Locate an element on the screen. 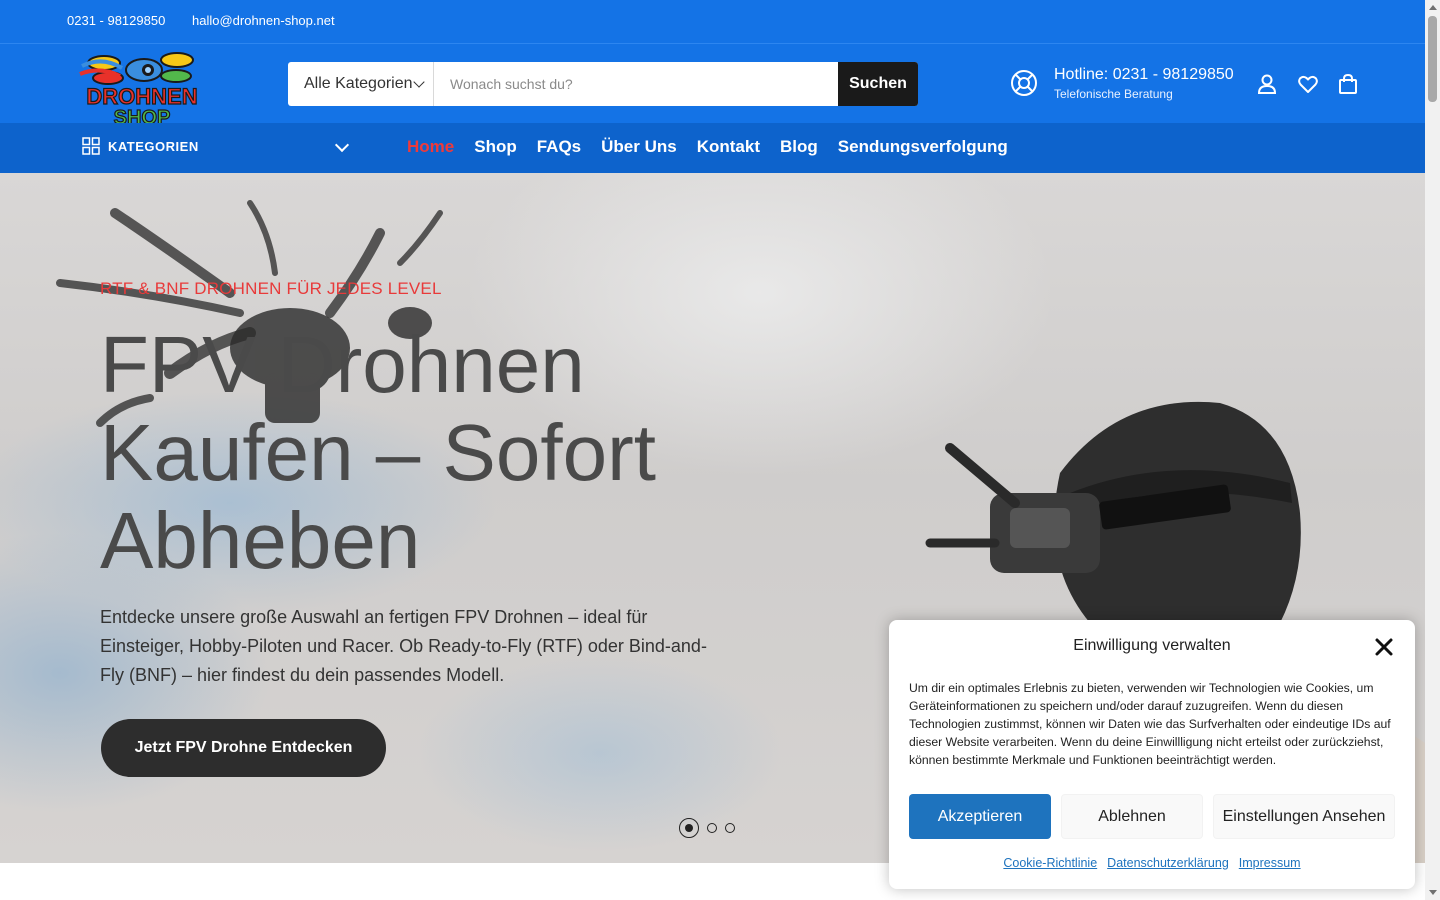 This screenshot has height=900, width=1440. cookie-dialog-title: Einwilligung verwalten is located at coordinates (1152, 645).